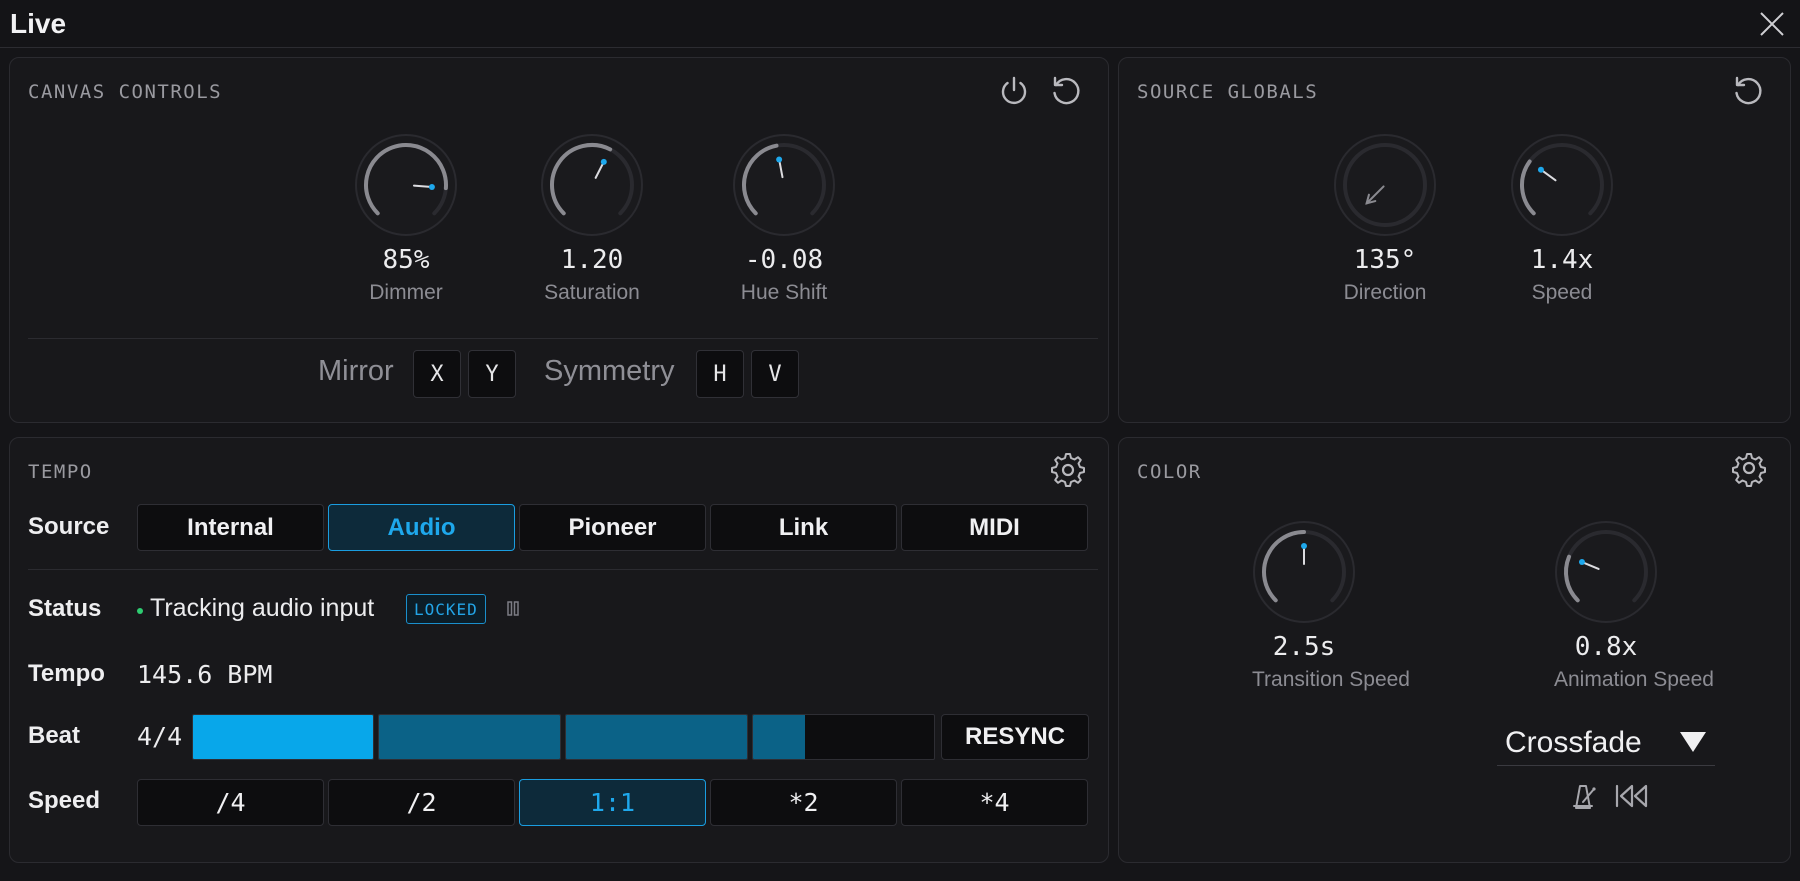  What do you see at coordinates (421, 802) in the screenshot?
I see `speed-half-button: /2` at bounding box center [421, 802].